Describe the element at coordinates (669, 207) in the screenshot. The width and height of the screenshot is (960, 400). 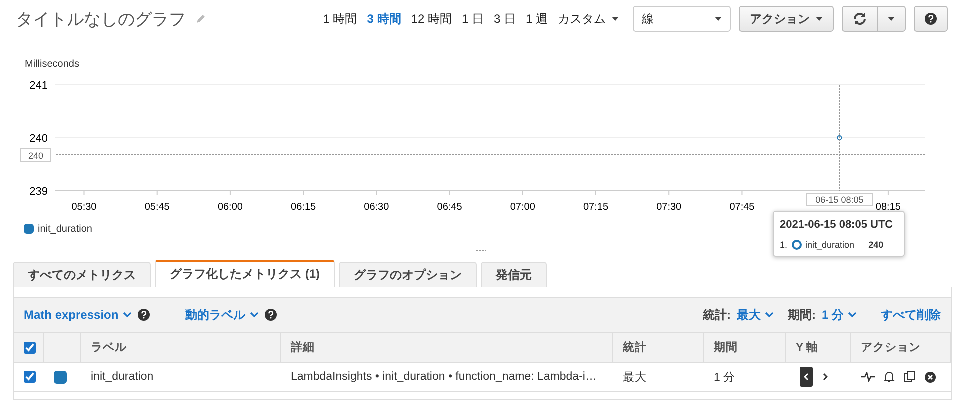
I see `tick-label: 07:30` at that location.